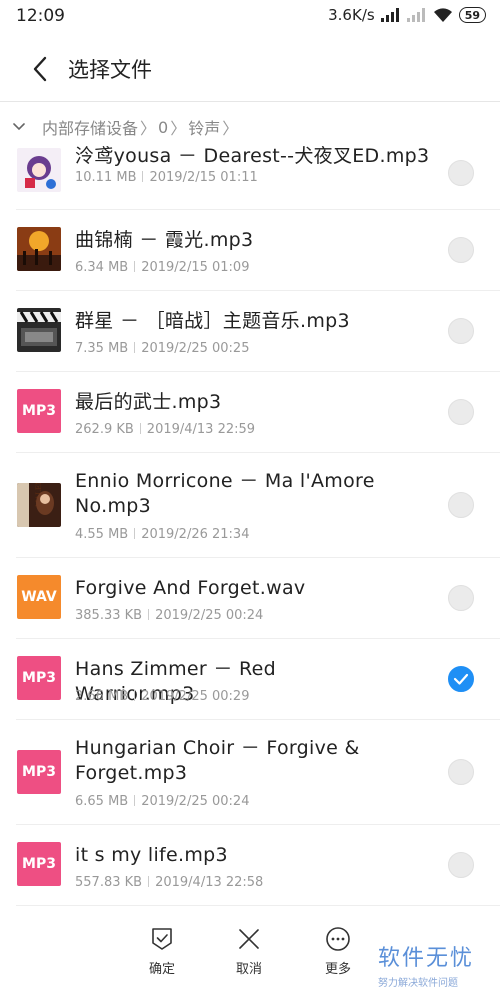  I want to click on file-name: it s my life.mp3, so click(151, 855).